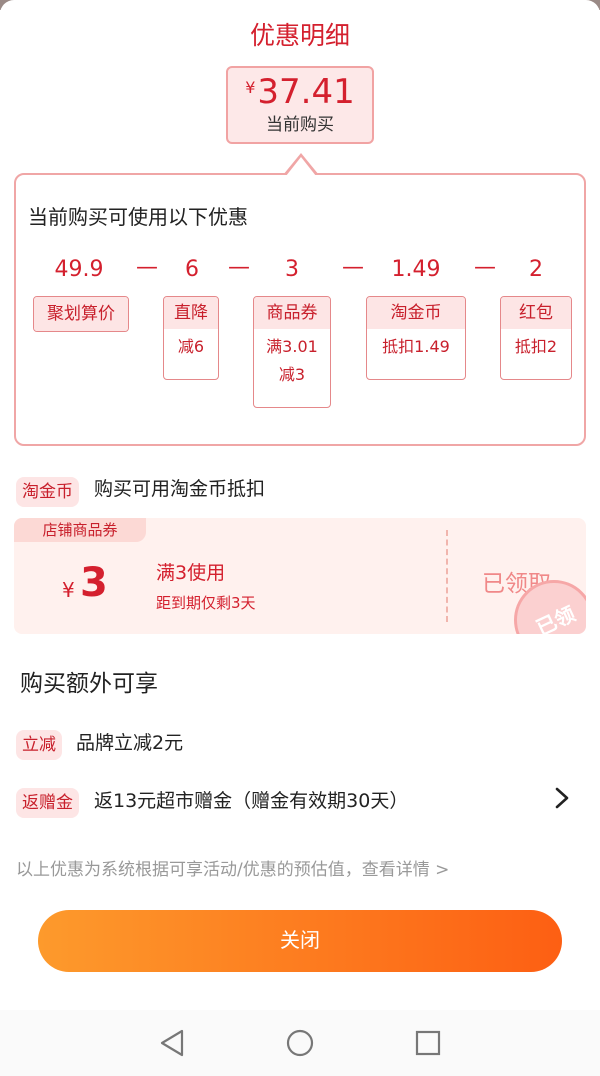 Image resolution: width=600 pixels, height=1076 pixels. Describe the element at coordinates (47, 803) in the screenshot. I see `benefit-tag-cashback: 返赠金` at that location.